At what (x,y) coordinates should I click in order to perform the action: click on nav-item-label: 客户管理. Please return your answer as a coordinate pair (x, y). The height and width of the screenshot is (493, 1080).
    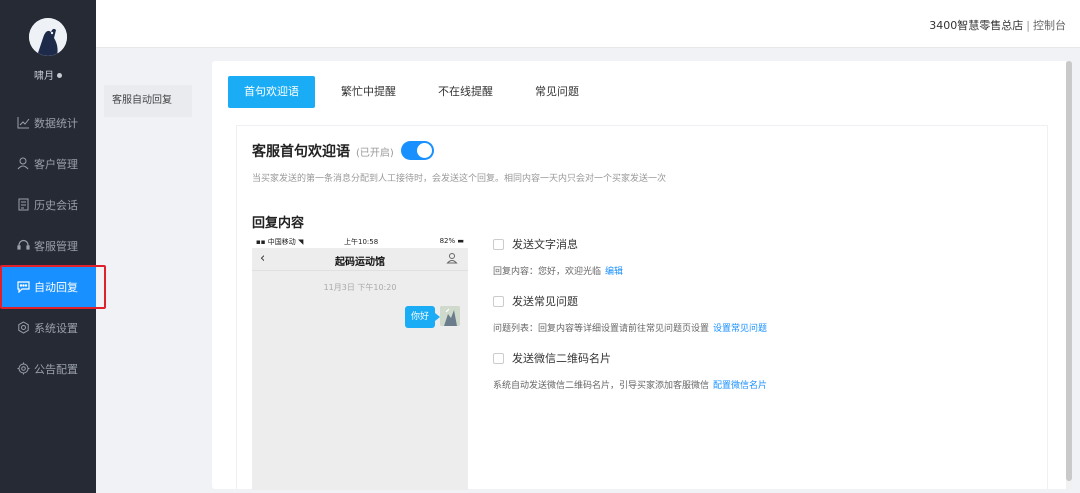
    Looking at the image, I should click on (56, 164).